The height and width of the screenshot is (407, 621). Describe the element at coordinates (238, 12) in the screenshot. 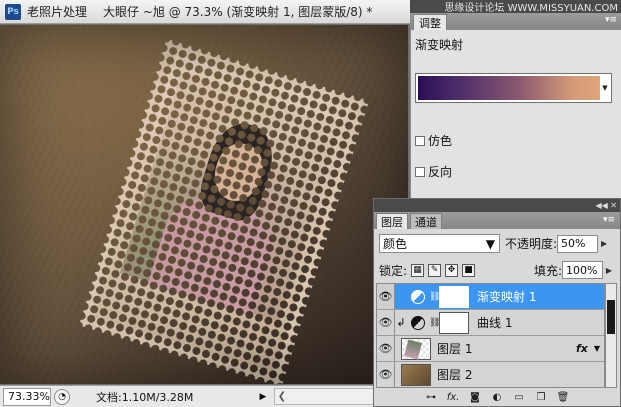

I see `document-title: 大眼仔 ~旭 @ 73.3% (渐变映射 1, 图层蒙版/8) *` at that location.